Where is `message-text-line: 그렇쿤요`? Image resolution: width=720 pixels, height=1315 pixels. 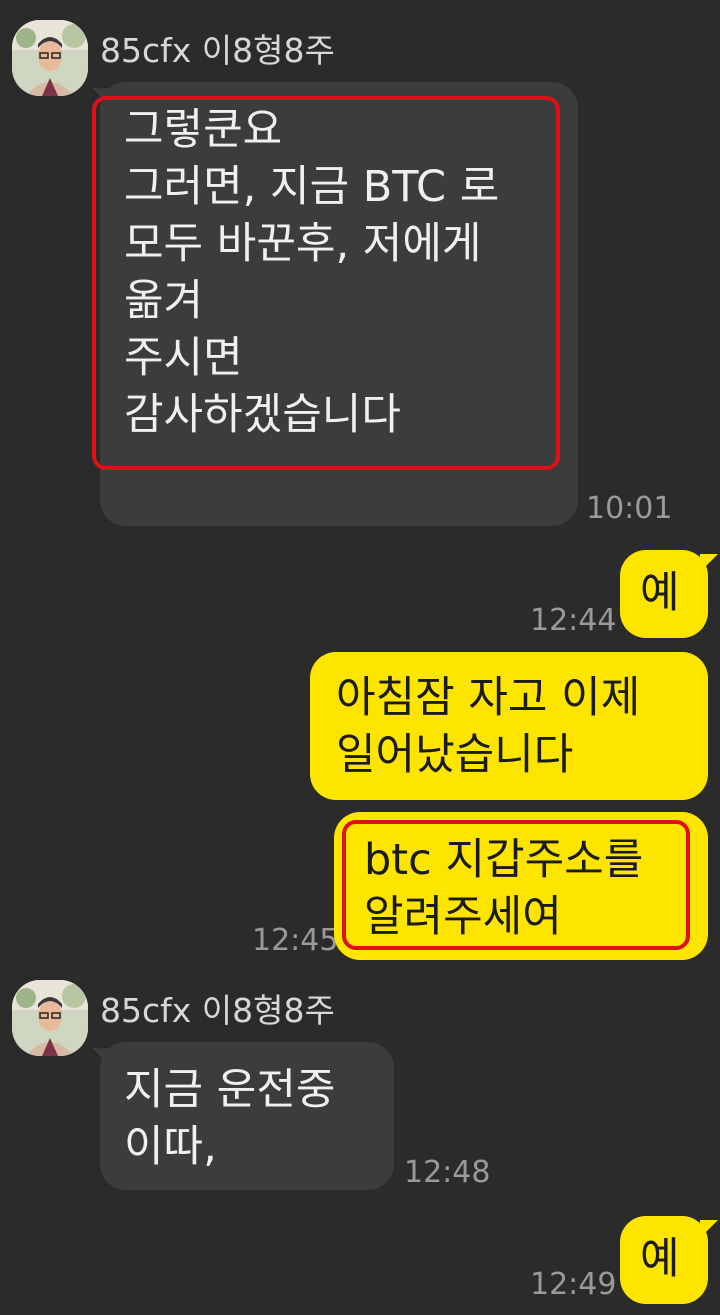 message-text-line: 그렇쿤요 is located at coordinates (203, 130).